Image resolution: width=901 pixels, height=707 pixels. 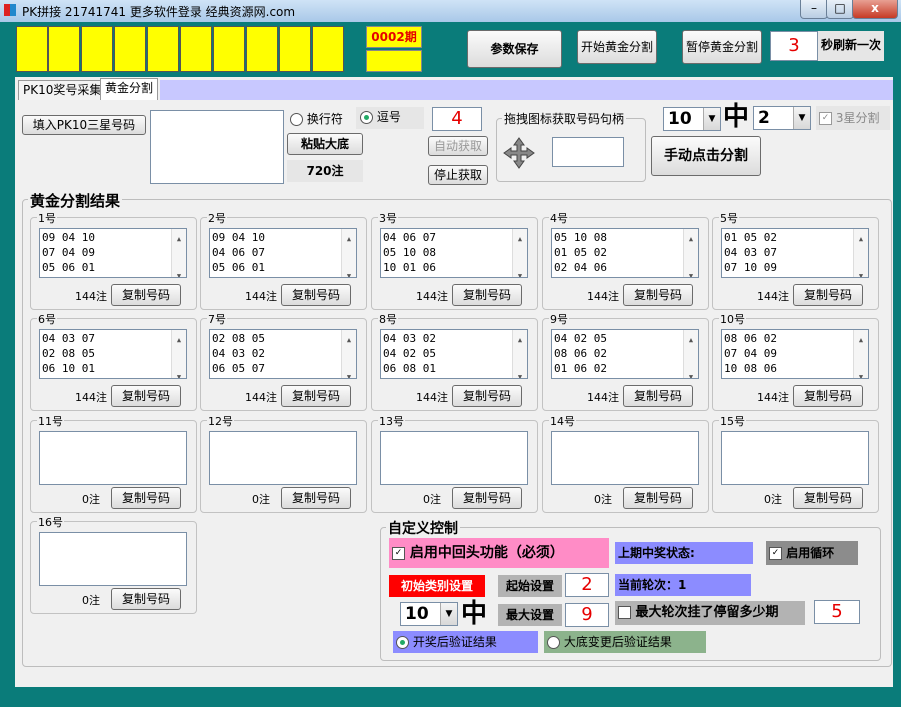 I want to click on refresh-seconds-input: 3, so click(x=794, y=46).